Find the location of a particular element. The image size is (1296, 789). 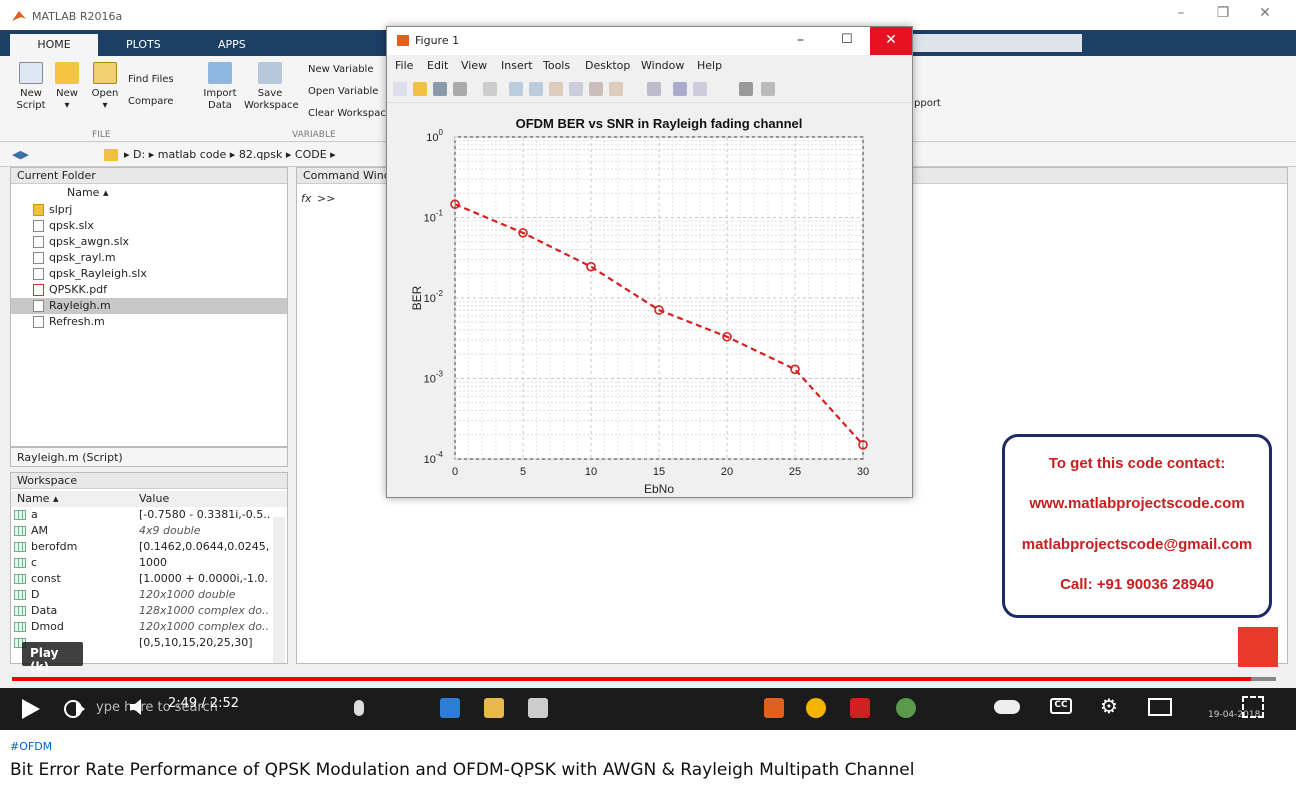

zoom-out-icon is located at coordinates (536, 89).